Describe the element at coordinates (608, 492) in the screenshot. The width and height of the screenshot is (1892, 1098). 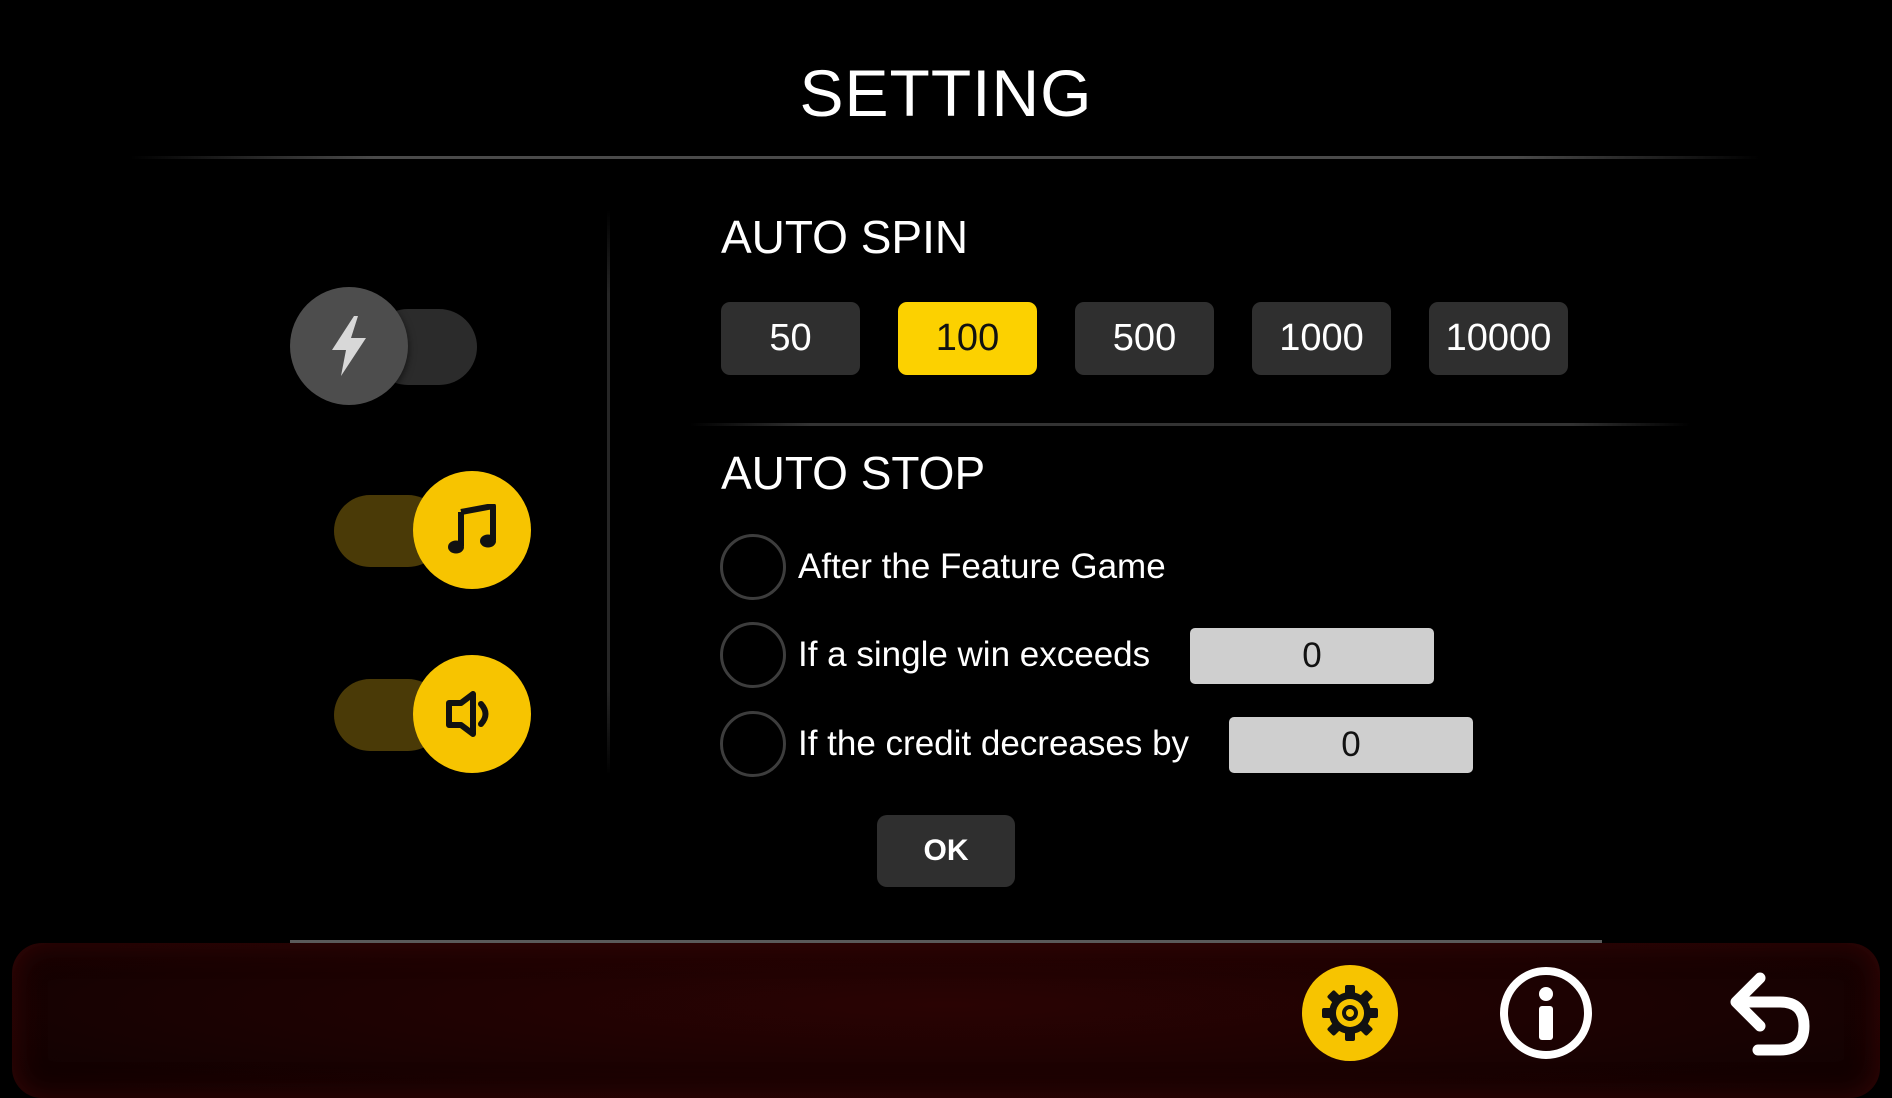
I see `vertical-divider` at that location.